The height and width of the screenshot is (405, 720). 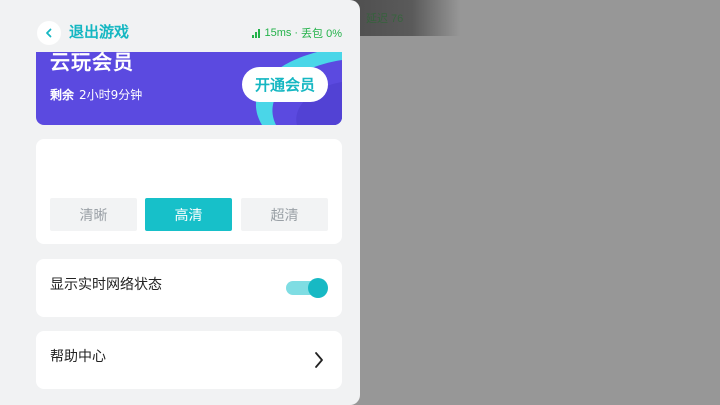 What do you see at coordinates (189, 191) in the screenshot?
I see `quality-card: 清晰 高清 超清` at bounding box center [189, 191].